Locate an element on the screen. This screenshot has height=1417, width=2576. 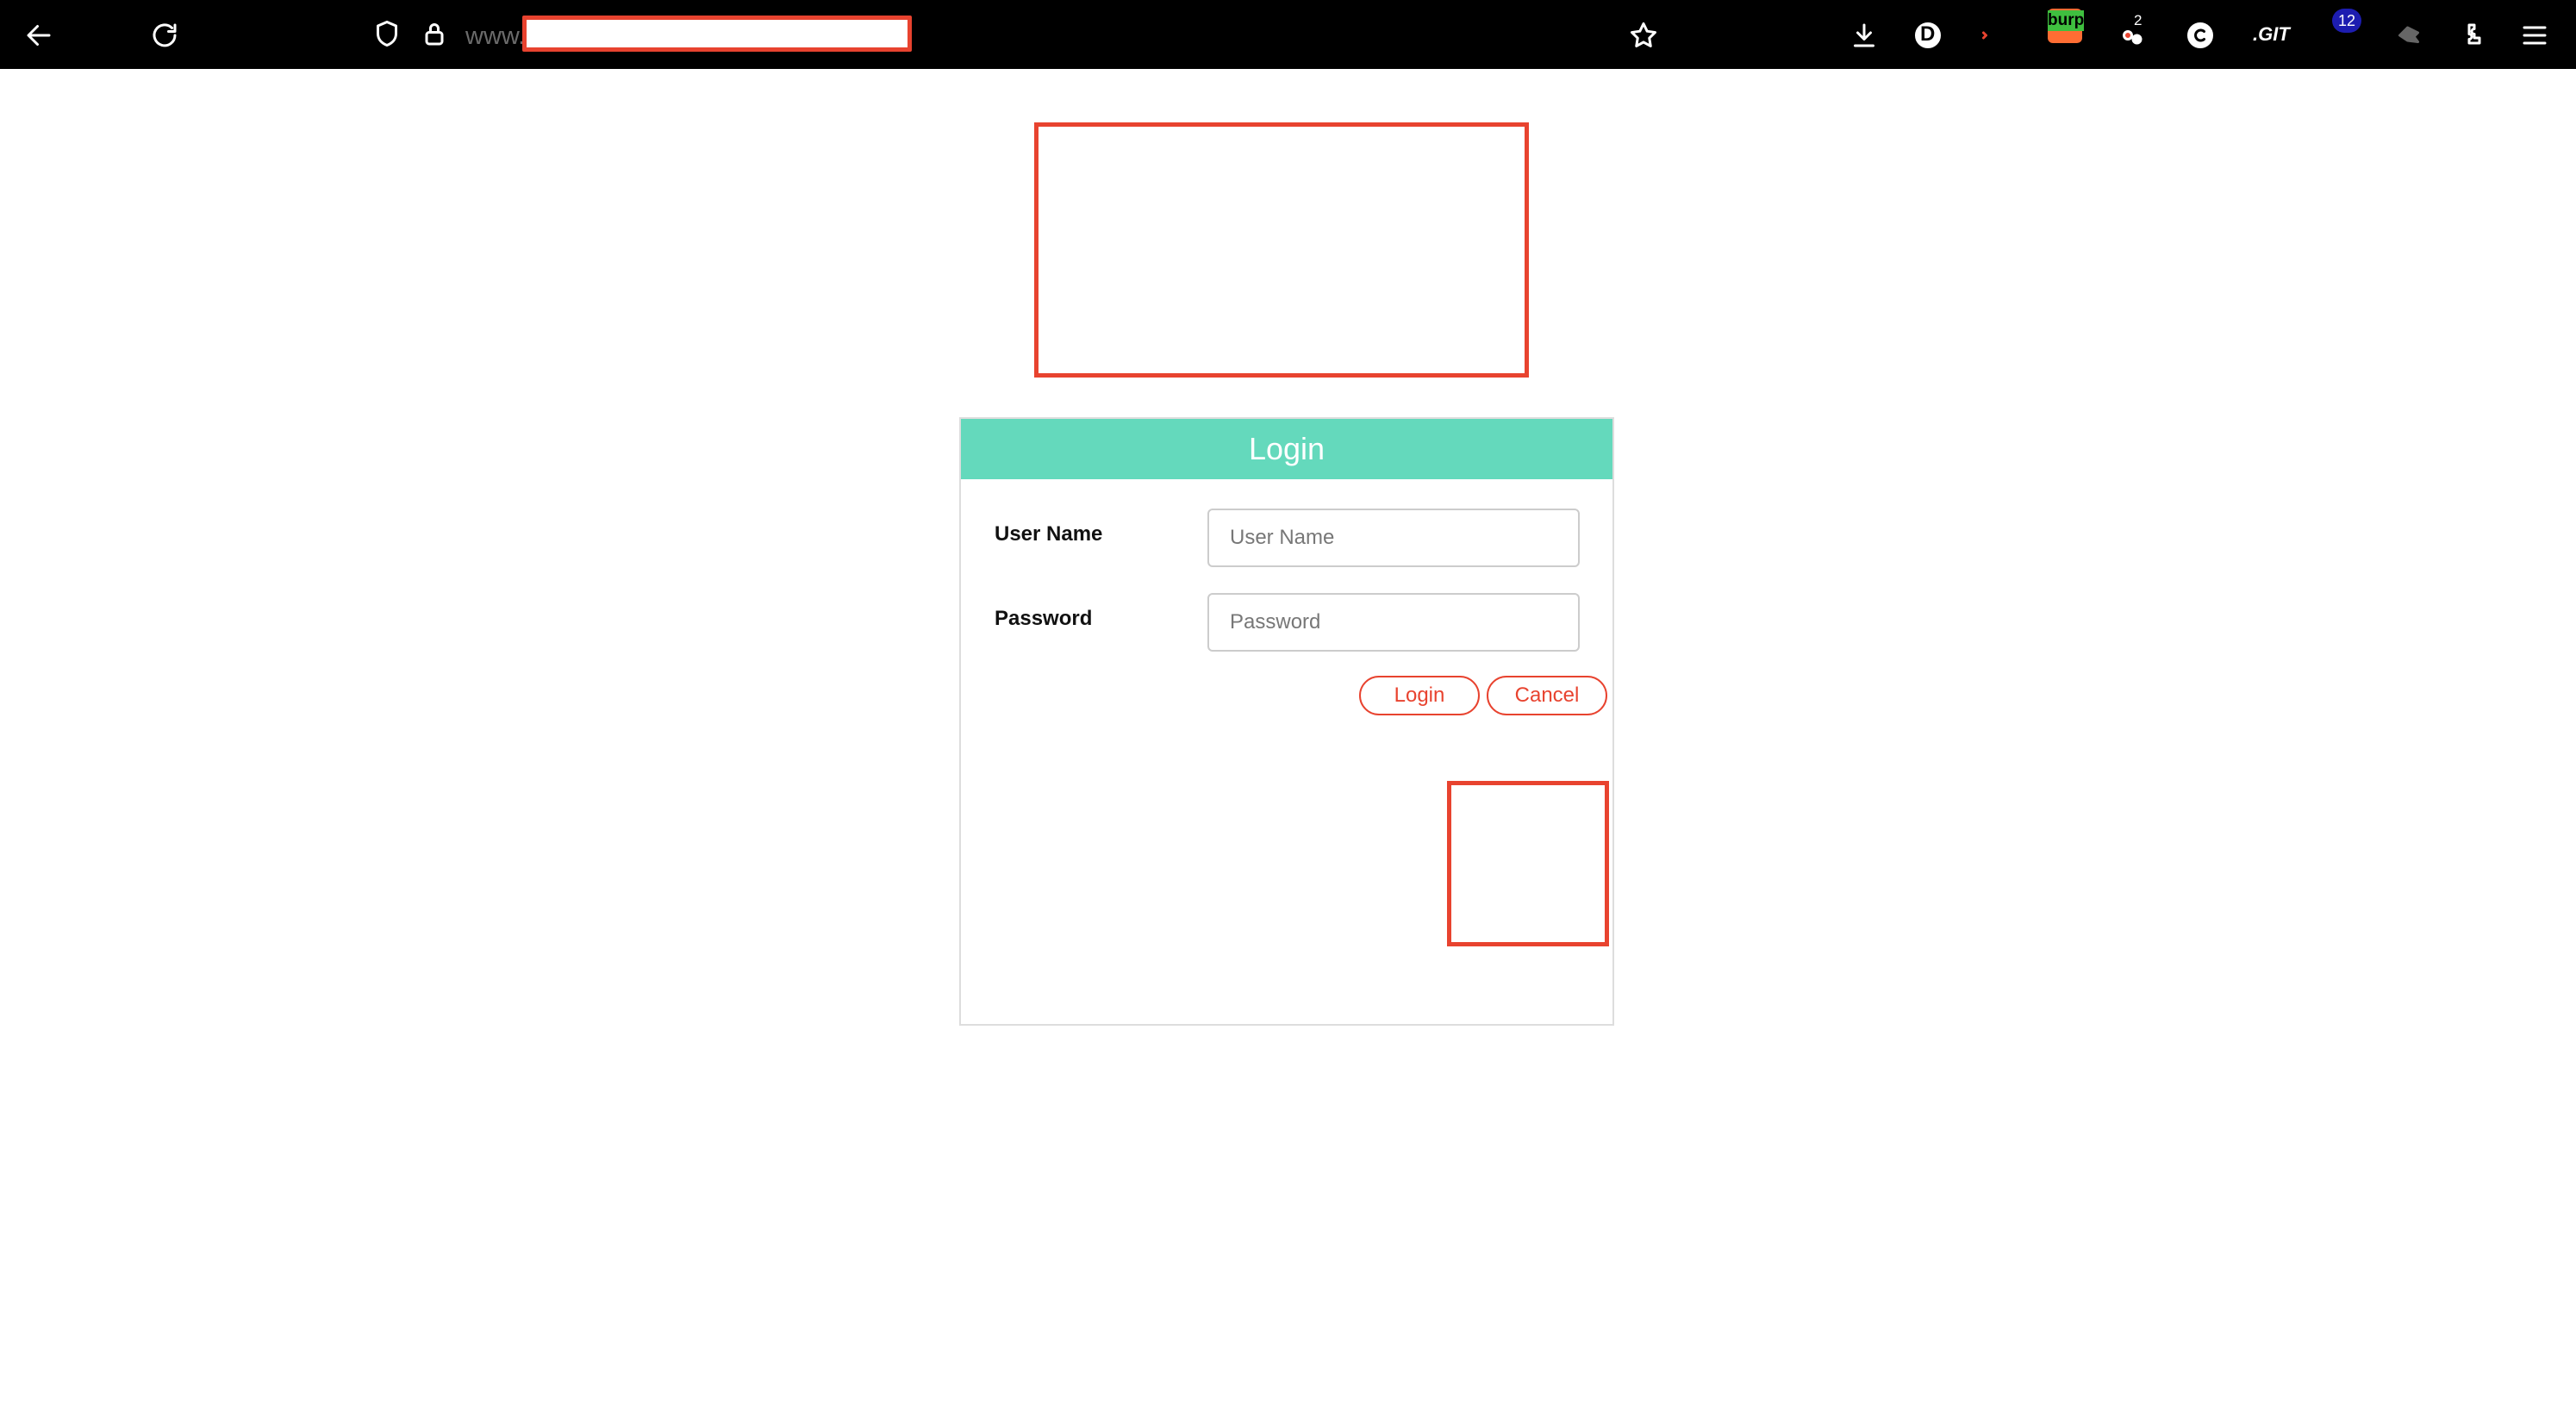
password-input is located at coordinates (1393, 622).